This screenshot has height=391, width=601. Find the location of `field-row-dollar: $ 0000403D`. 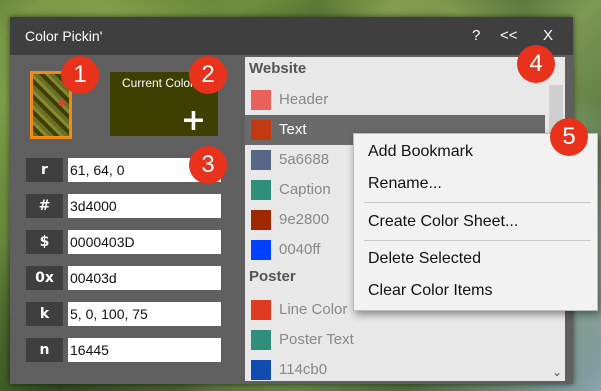

field-row-dollar: $ 0000403D is located at coordinates (123, 242).